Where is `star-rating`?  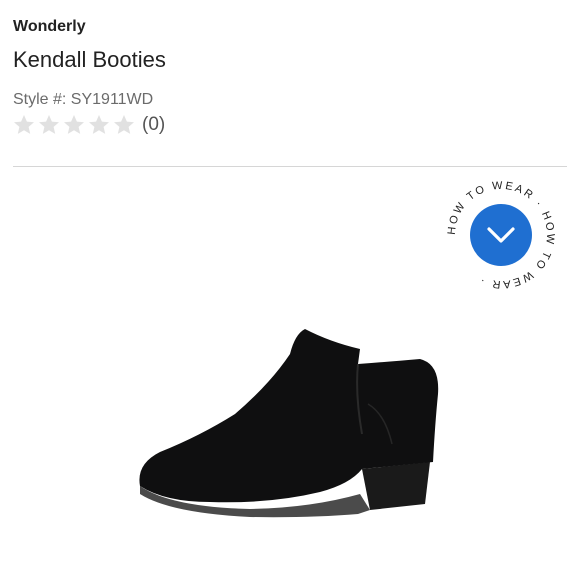 star-rating is located at coordinates (74, 125).